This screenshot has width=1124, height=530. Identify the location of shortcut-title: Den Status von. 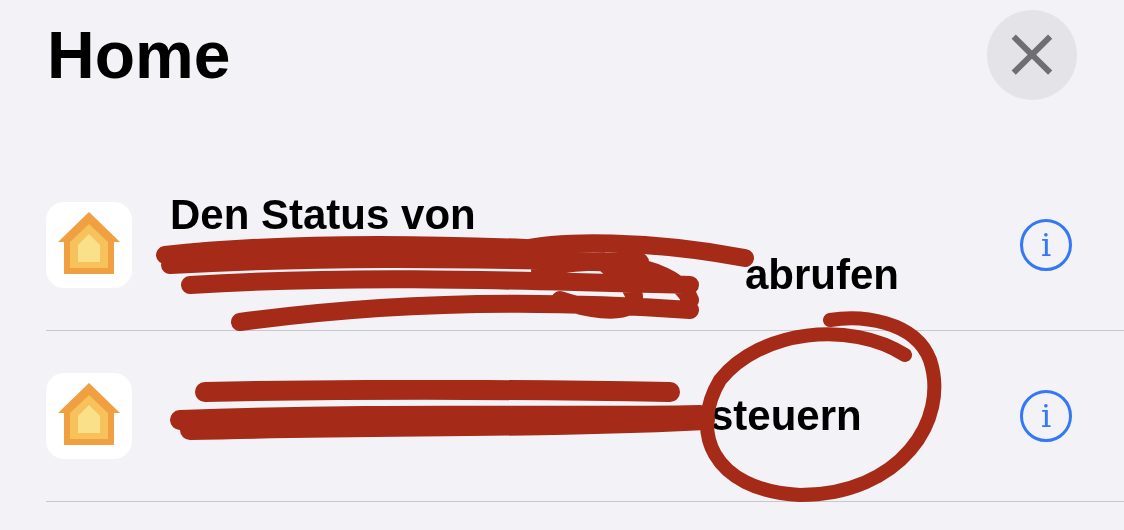
(323, 215).